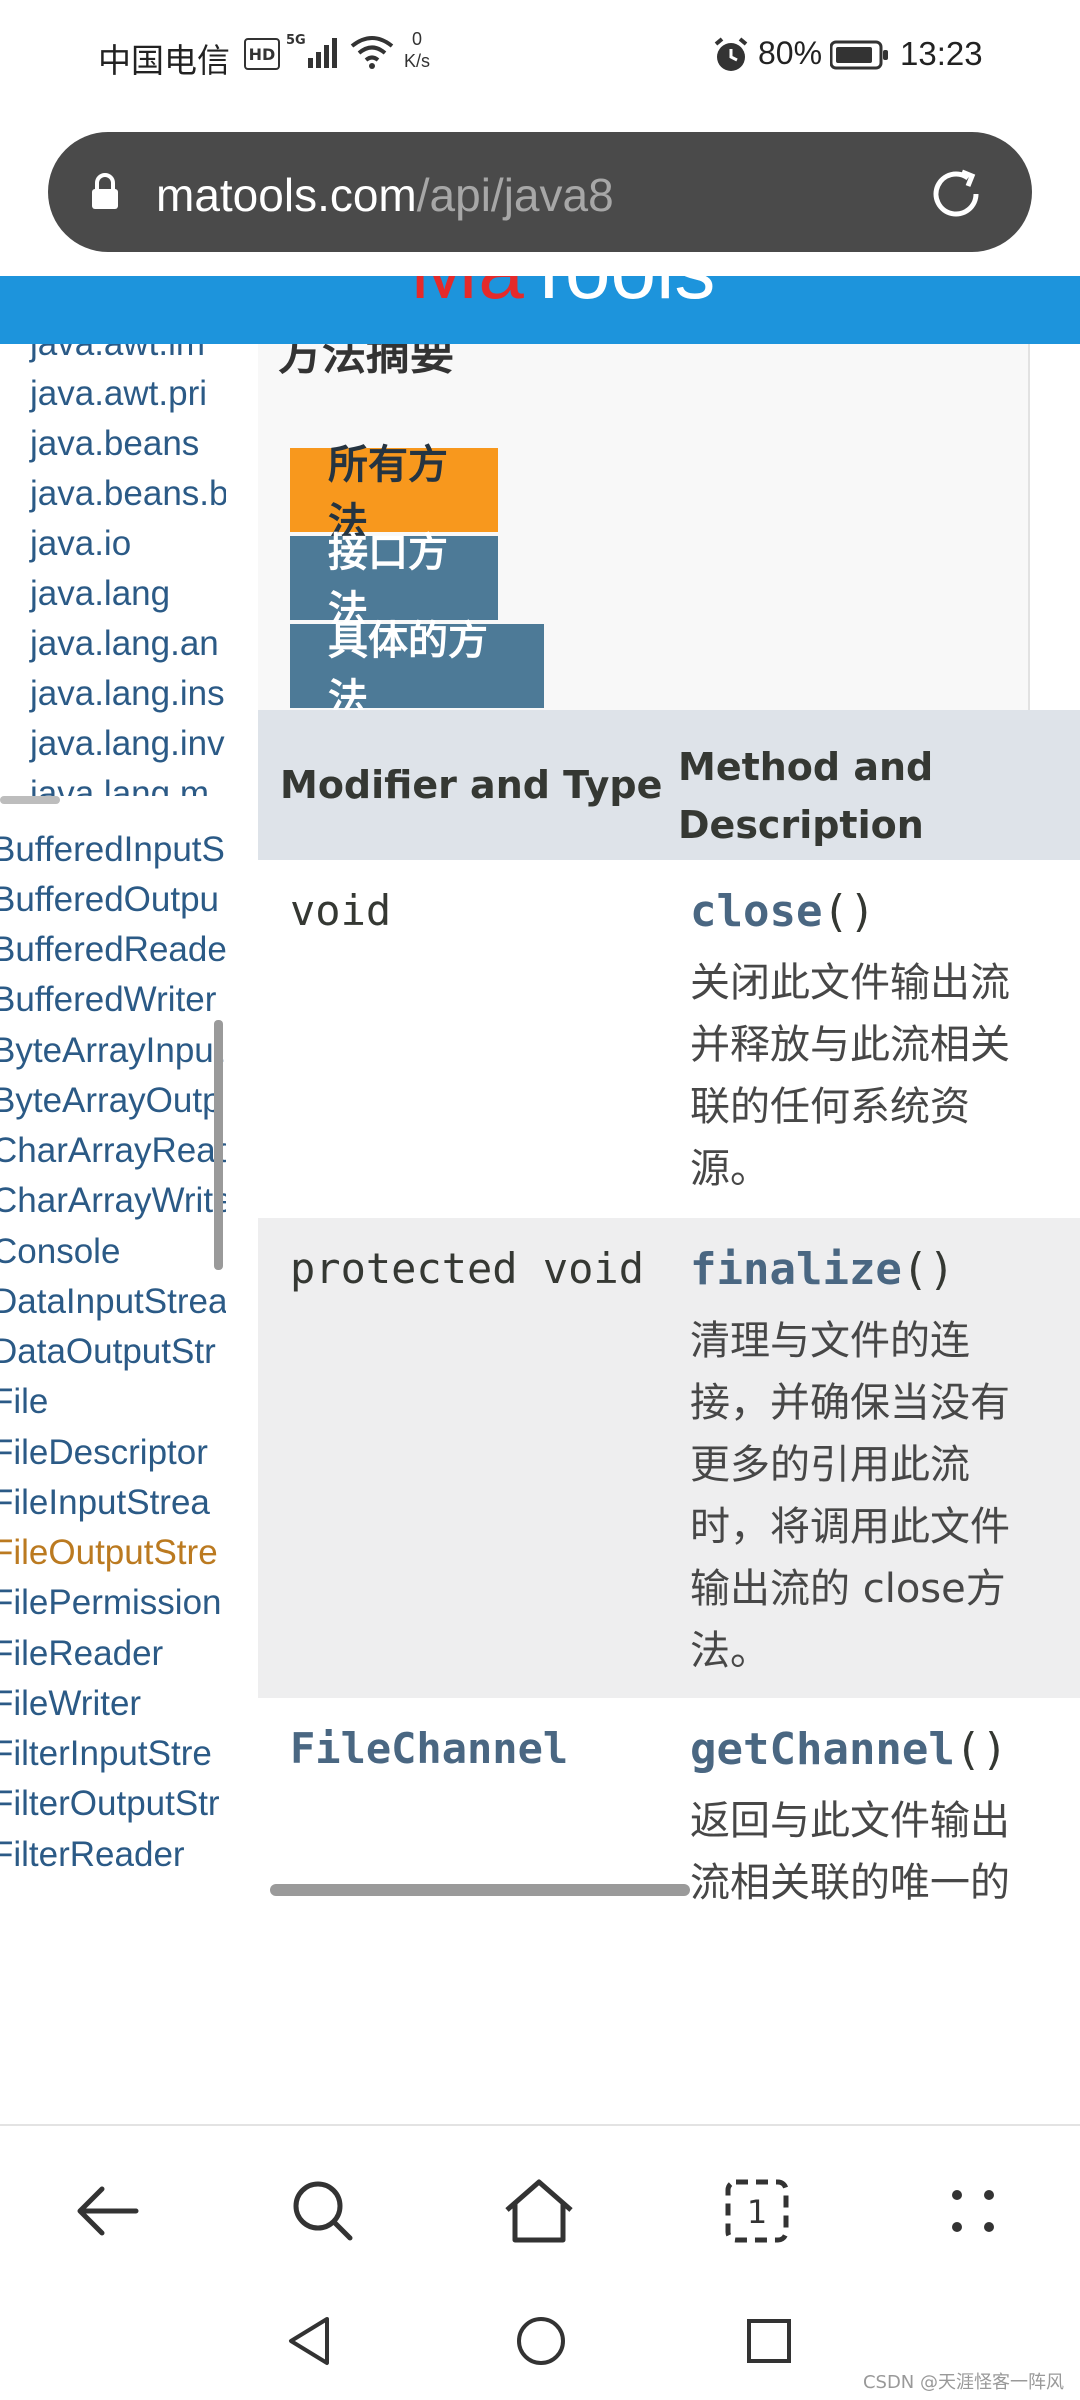  What do you see at coordinates (311, 50) in the screenshot?
I see `cell-signal-icon: 5G` at bounding box center [311, 50].